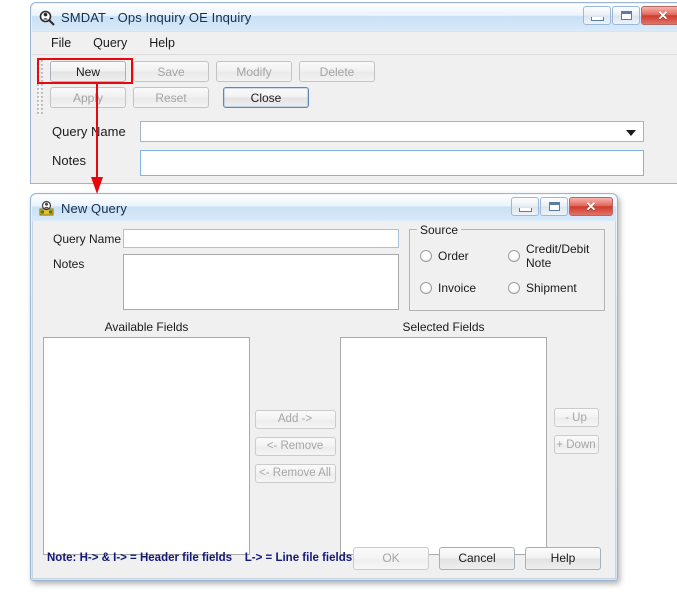  Describe the element at coordinates (354, 144) in the screenshot. I see `main-form: Query Name Notes` at that location.